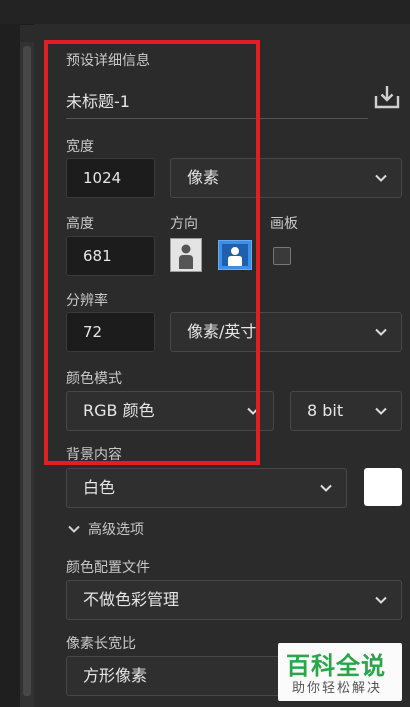 This screenshot has width=410, height=707. Describe the element at coordinates (336, 666) in the screenshot. I see `watermark-title: 百科全说` at that location.